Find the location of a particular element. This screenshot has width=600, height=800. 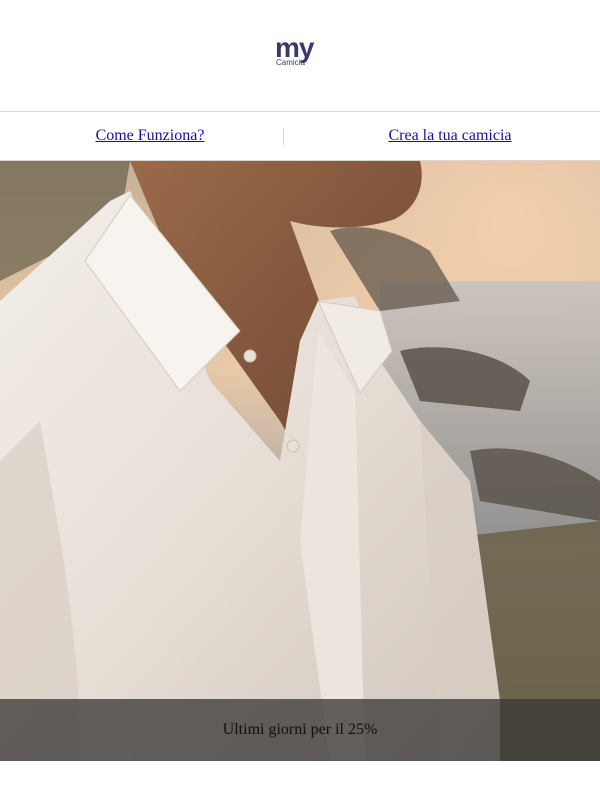

promo-banner: Ultimi giorni per il 25% is located at coordinates (300, 730).